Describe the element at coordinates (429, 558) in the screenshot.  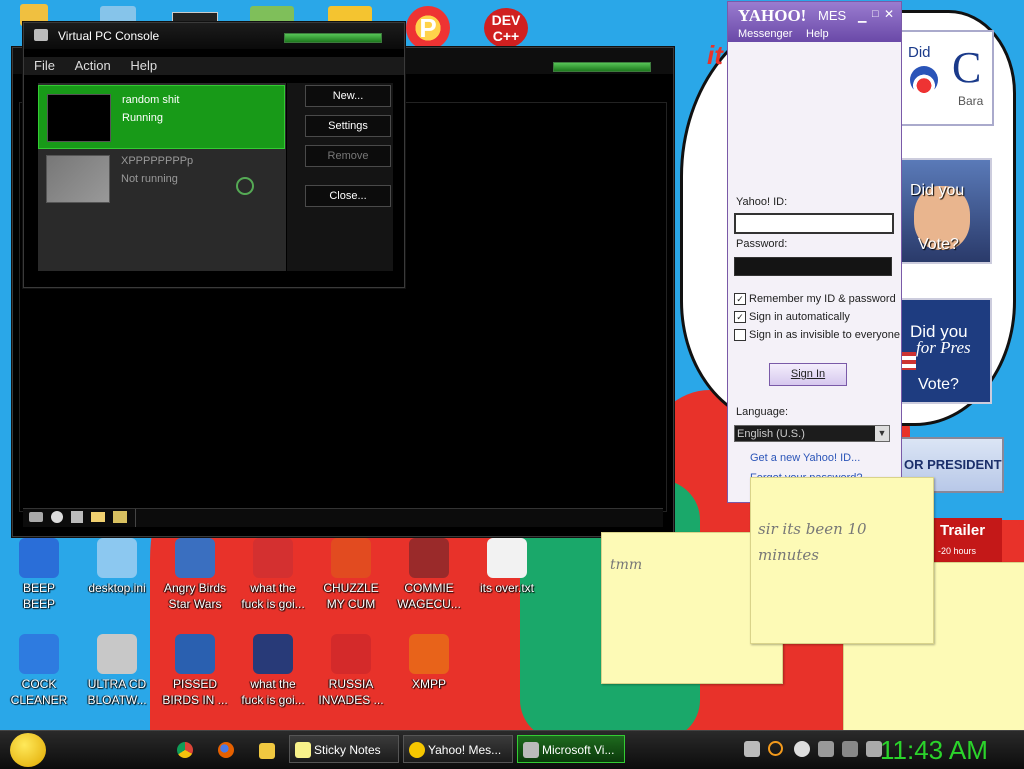
I see `commie-icon` at that location.